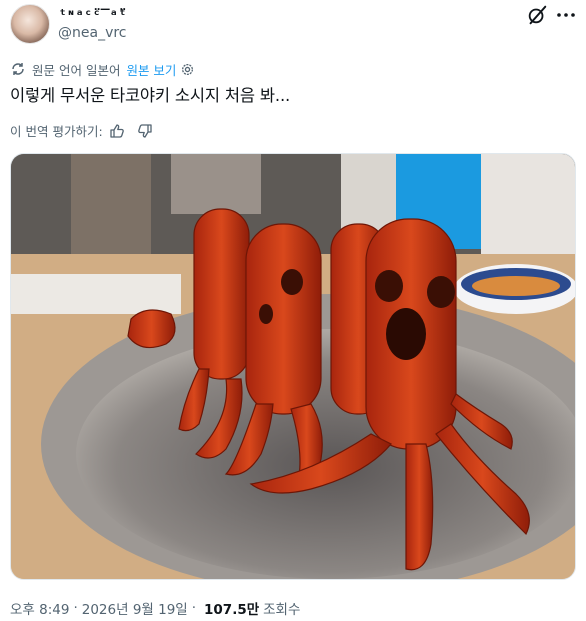 Image resolution: width=586 pixels, height=621 pixels. What do you see at coordinates (282, 610) in the screenshot?
I see `views-label: 조회수` at bounding box center [282, 610].